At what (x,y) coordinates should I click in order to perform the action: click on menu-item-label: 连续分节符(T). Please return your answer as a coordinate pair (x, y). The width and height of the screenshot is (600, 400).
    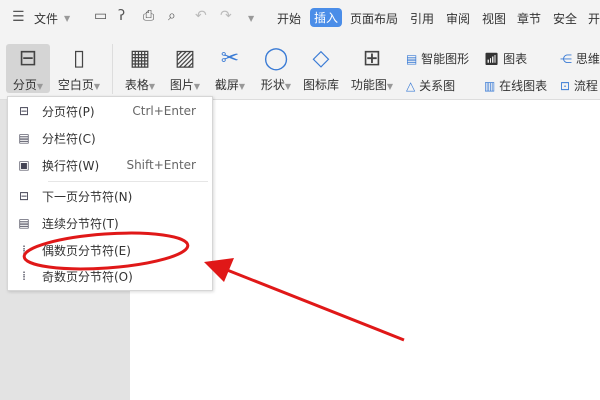
    Looking at the image, I should click on (80, 223).